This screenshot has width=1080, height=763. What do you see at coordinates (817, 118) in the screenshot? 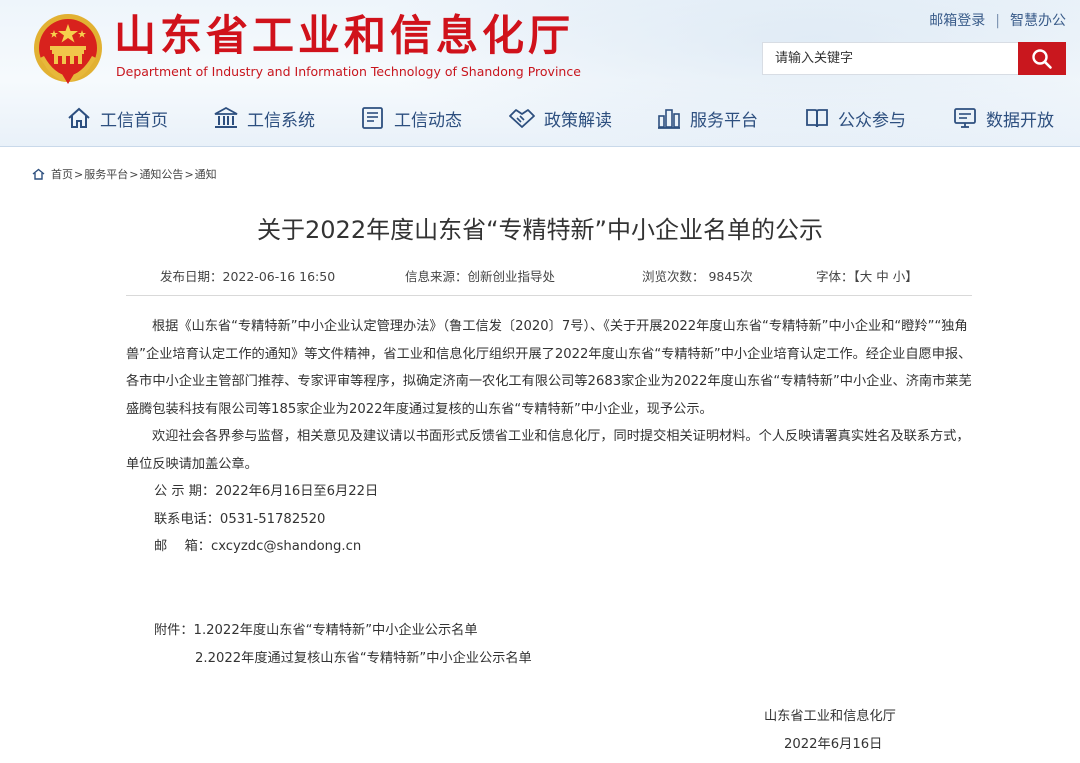
I see `book-icon` at bounding box center [817, 118].